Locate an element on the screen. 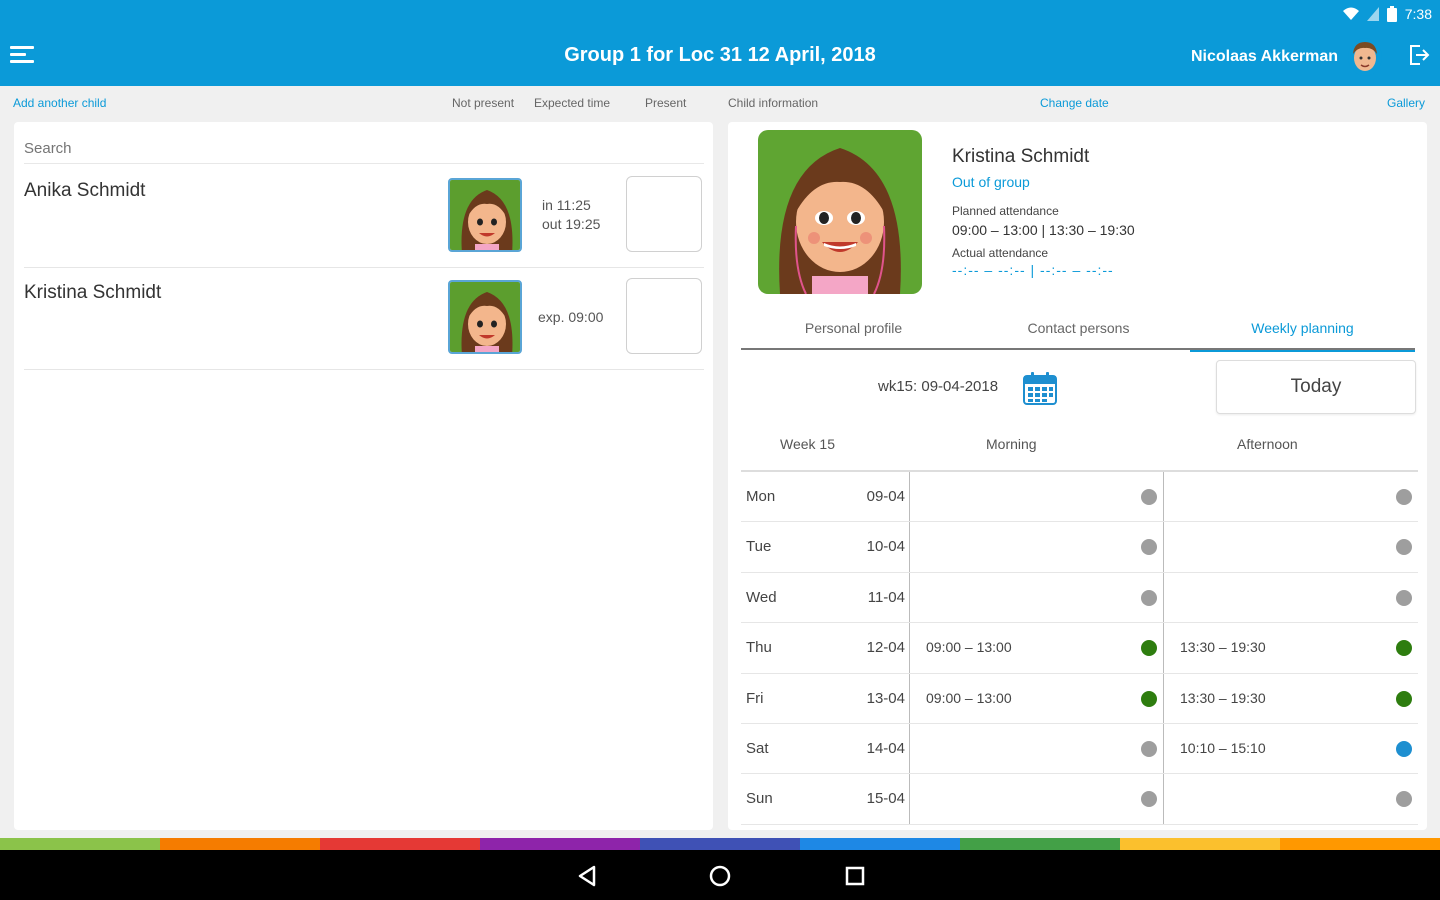 Image resolution: width=1440 pixels, height=900 pixels. wifi-icon is located at coordinates (1350, 13).